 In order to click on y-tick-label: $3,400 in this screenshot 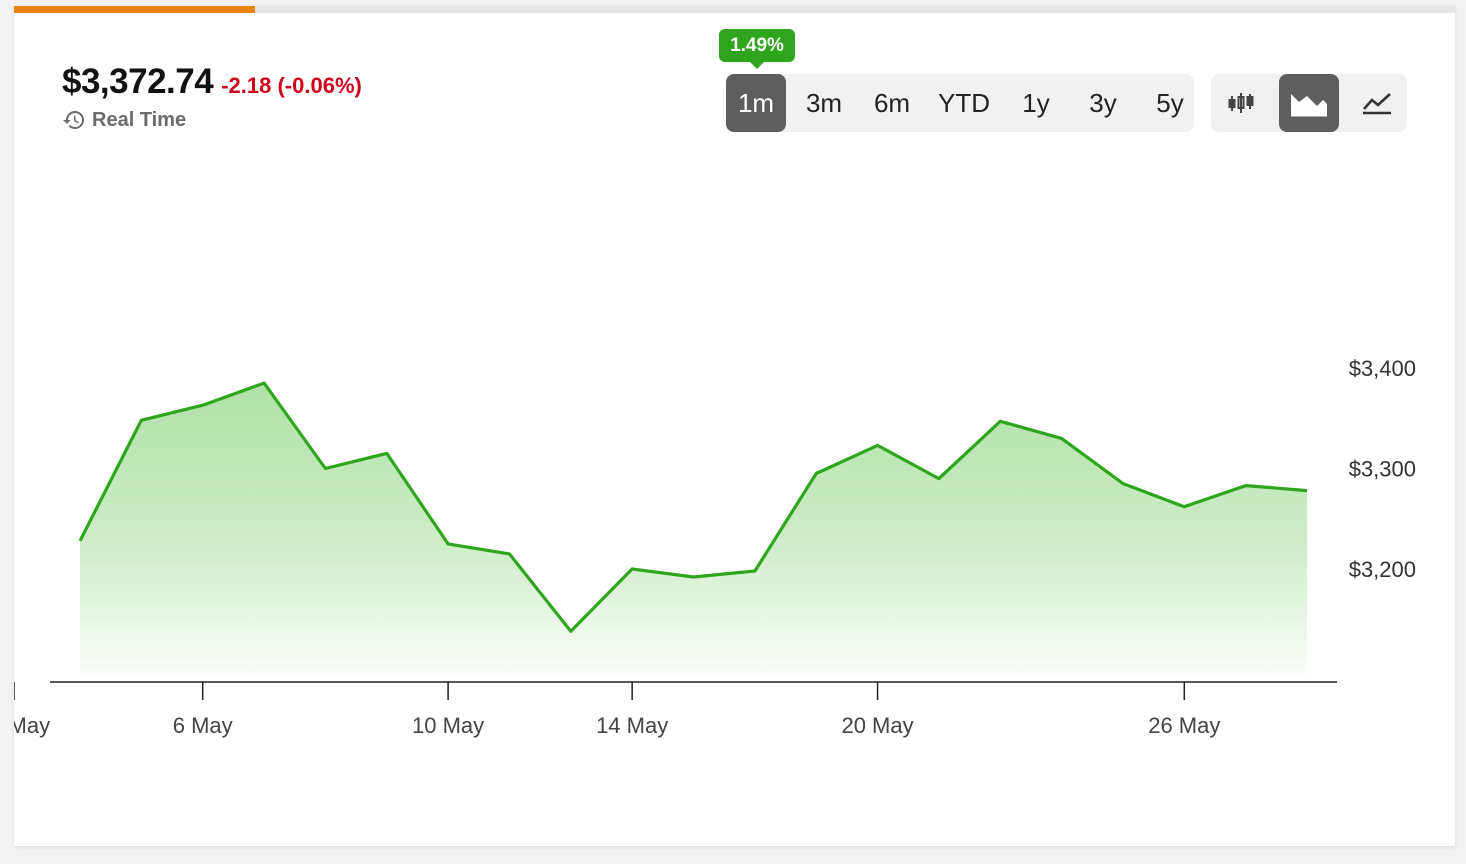, I will do `click(1382, 368)`.